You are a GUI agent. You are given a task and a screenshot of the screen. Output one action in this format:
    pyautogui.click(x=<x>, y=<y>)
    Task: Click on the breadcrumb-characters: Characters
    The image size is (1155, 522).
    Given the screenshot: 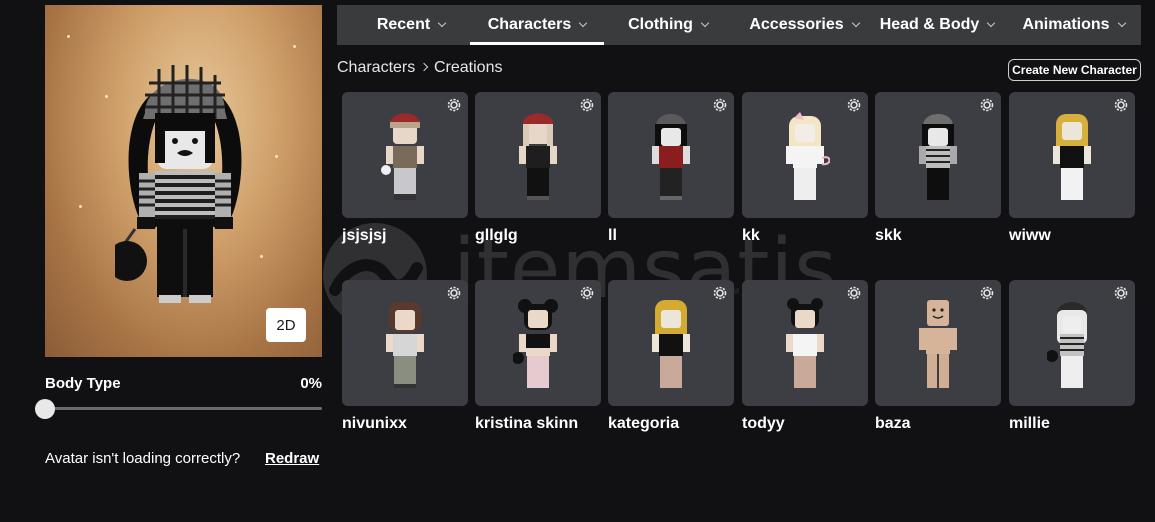 What is the action you would take?
    pyautogui.click(x=376, y=68)
    